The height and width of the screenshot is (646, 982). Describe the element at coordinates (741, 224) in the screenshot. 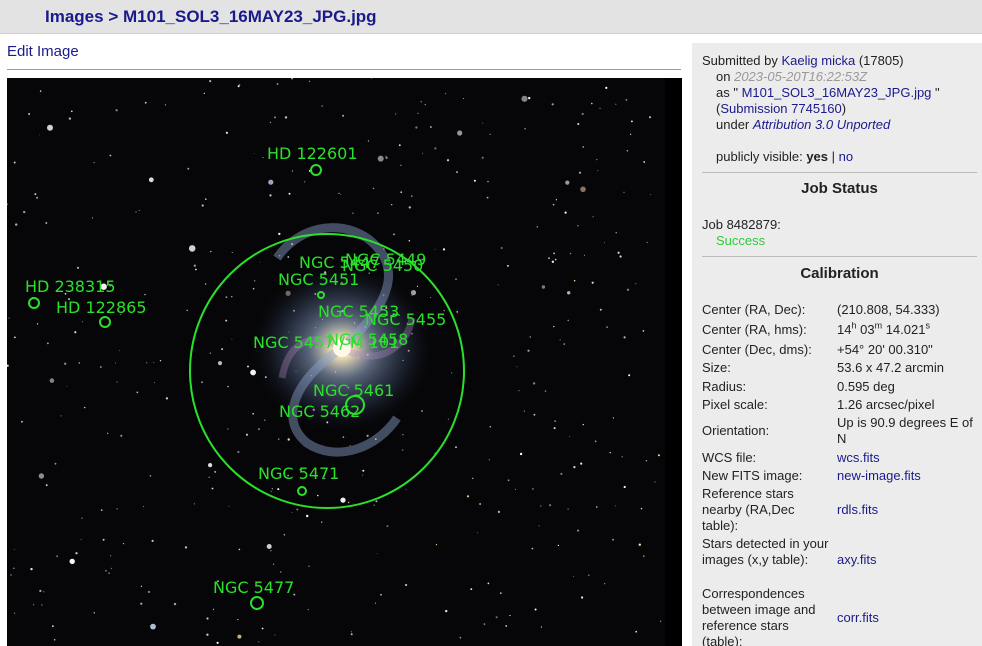

I see `job-id: Job 8482879:` at that location.